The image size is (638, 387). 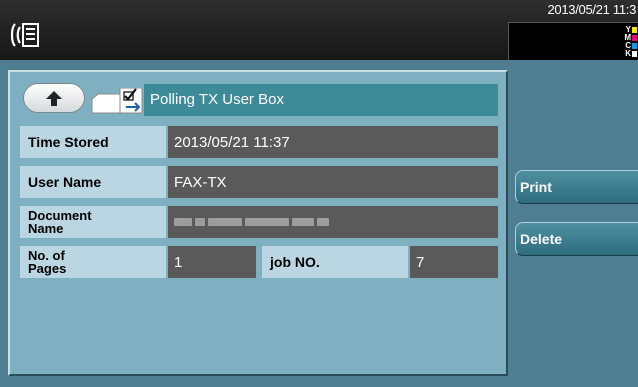 I want to click on pages-label: No. of Pages, so click(x=93, y=262).